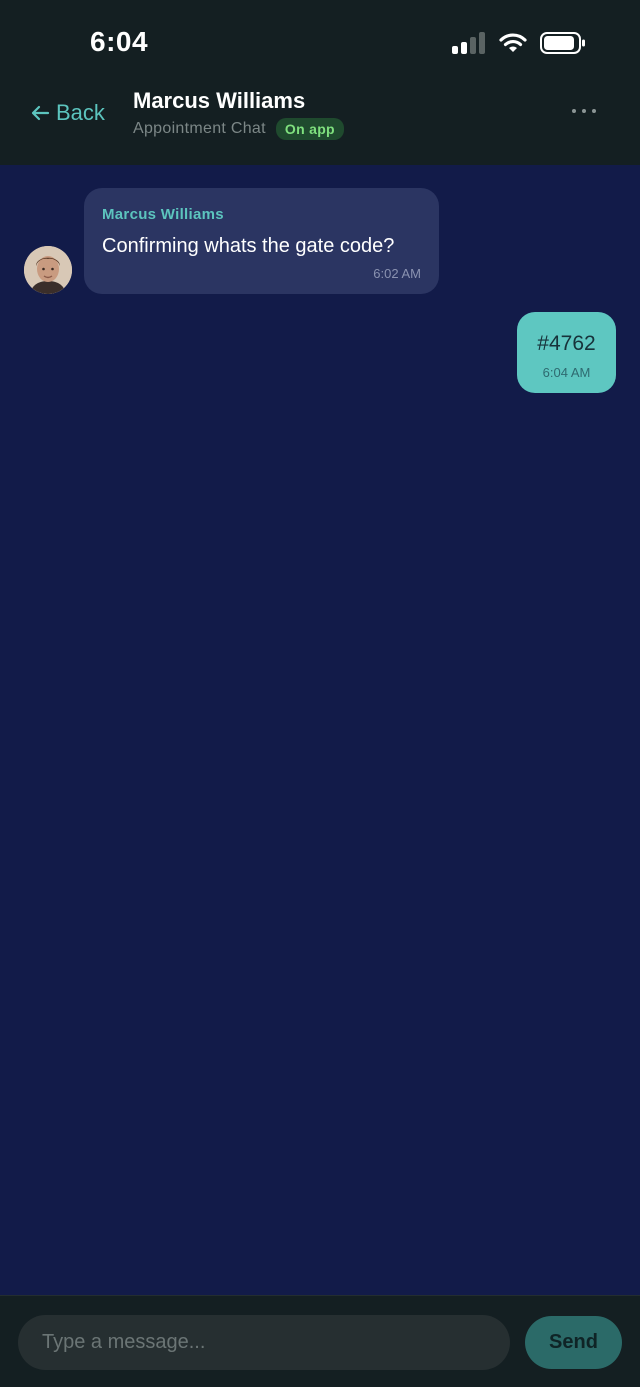  I want to click on back-button: Back, so click(67, 113).